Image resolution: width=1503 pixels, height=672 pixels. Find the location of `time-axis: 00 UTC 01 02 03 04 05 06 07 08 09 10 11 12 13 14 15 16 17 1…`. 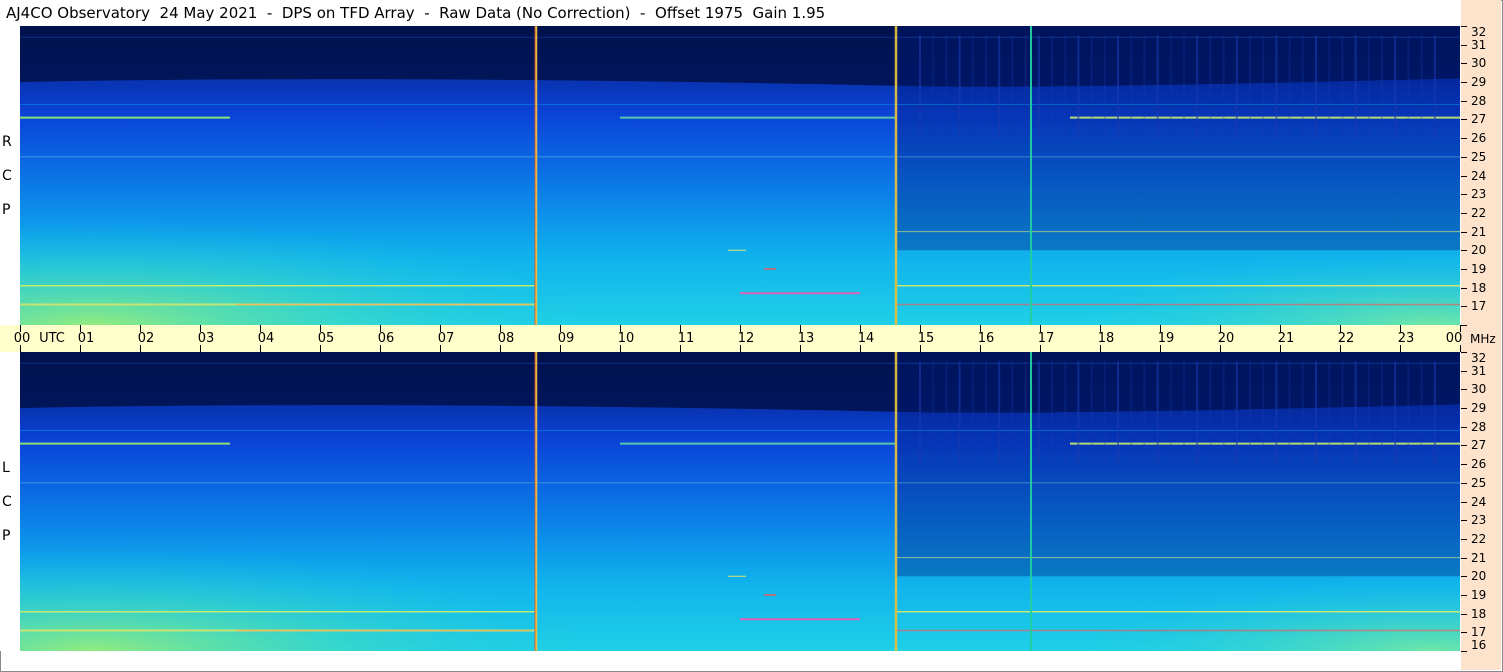

time-axis: 00 UTC 01 02 03 04 05 06 07 08 09 10 11 12 13 14 15 16 17 1… is located at coordinates (731, 338).